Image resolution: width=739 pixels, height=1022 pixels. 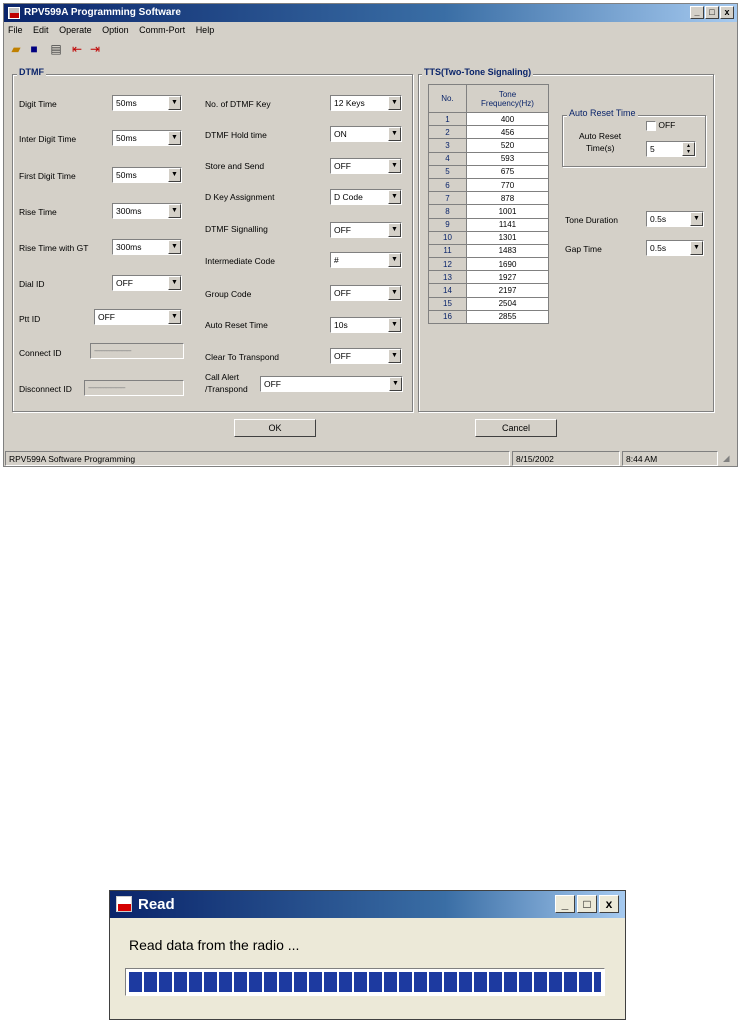 I want to click on gap-time-select: 0.5s ▼, so click(x=675, y=248).